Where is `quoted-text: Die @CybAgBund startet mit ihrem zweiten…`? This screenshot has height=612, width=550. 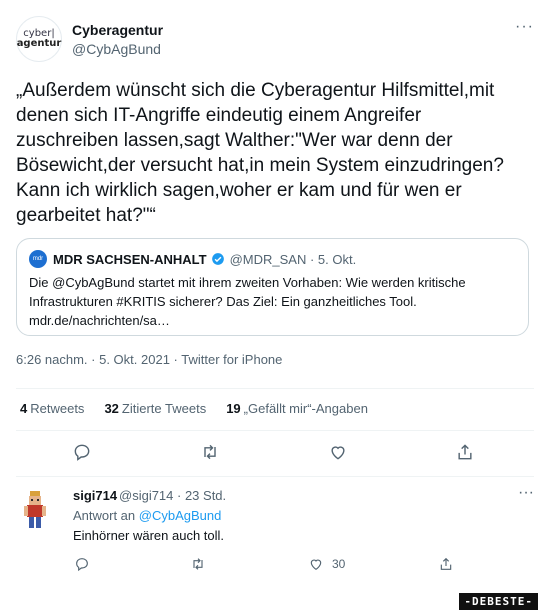 quoted-text: Die @CybAgBund startet mit ihrem zweiten… is located at coordinates (247, 301).